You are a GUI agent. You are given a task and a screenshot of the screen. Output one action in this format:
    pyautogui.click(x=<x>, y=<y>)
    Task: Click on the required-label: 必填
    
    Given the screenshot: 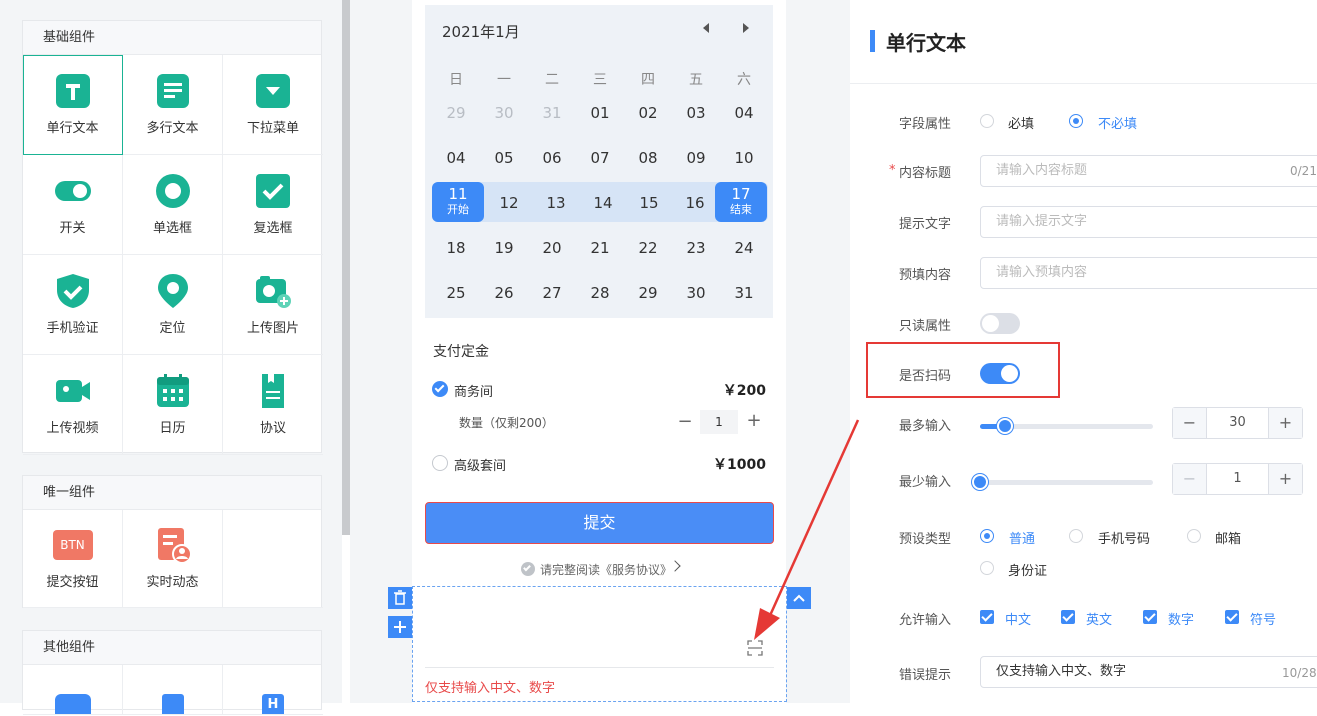 What is the action you would take?
    pyautogui.click(x=1021, y=122)
    